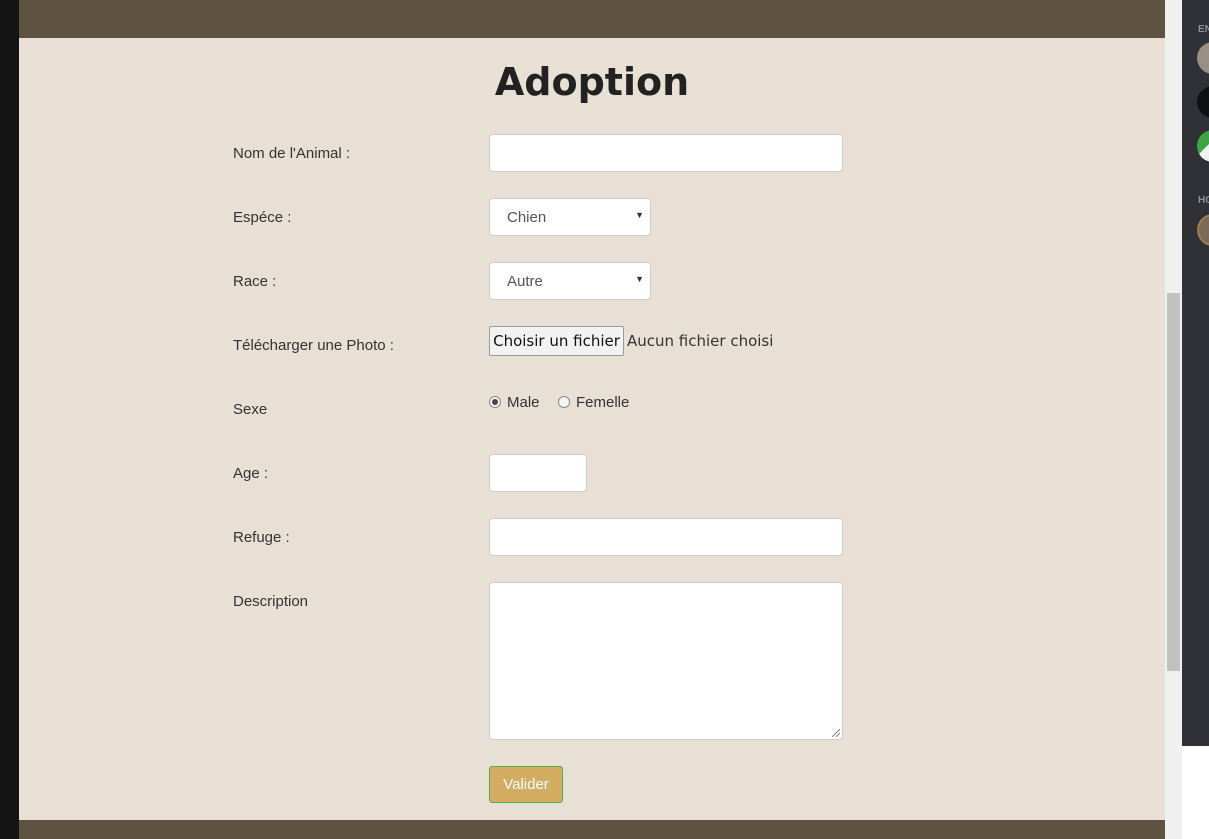  Describe the element at coordinates (313, 345) in the screenshot. I see `photo-label: Télécharger une Photo :` at that location.